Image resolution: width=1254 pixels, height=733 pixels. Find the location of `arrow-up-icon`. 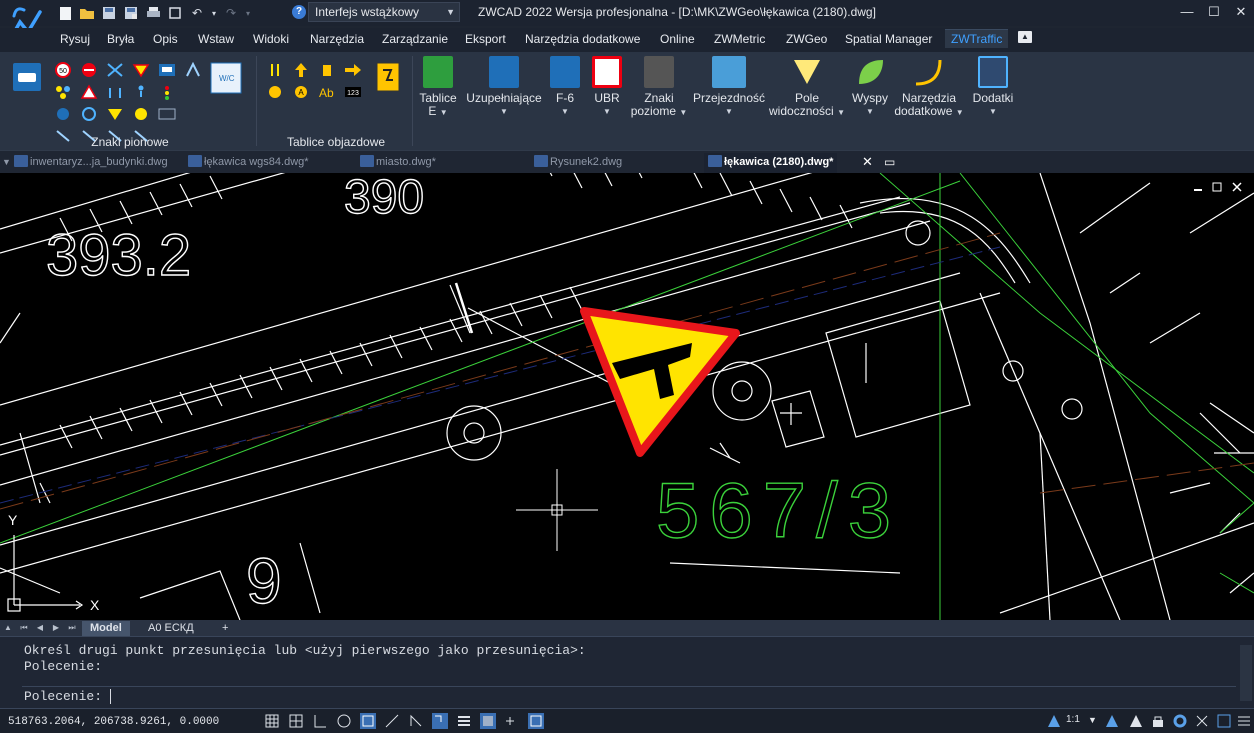

arrow-up-icon is located at coordinates (301, 70).